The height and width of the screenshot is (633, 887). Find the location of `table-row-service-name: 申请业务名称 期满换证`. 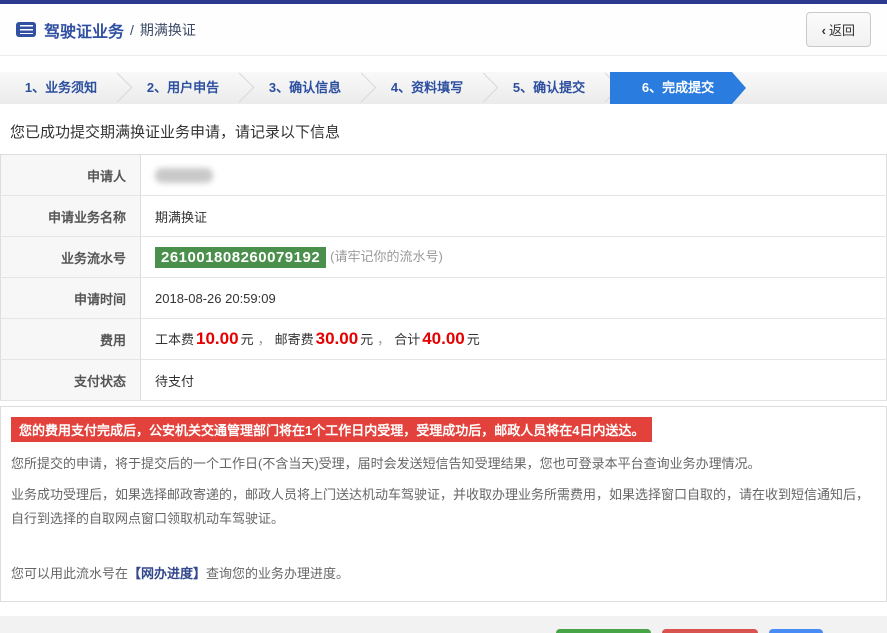

table-row-service-name: 申请业务名称 期满换证 is located at coordinates (443, 216).